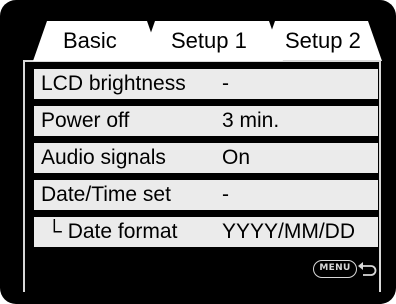 The height and width of the screenshot is (304, 396). I want to click on menu-row-label: Power off, so click(85, 120).